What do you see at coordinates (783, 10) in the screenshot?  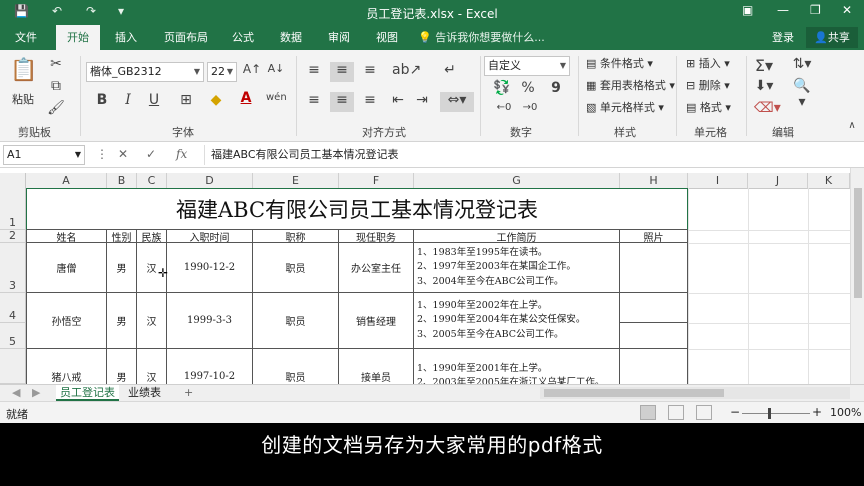 I see `minimize-icon: —` at bounding box center [783, 10].